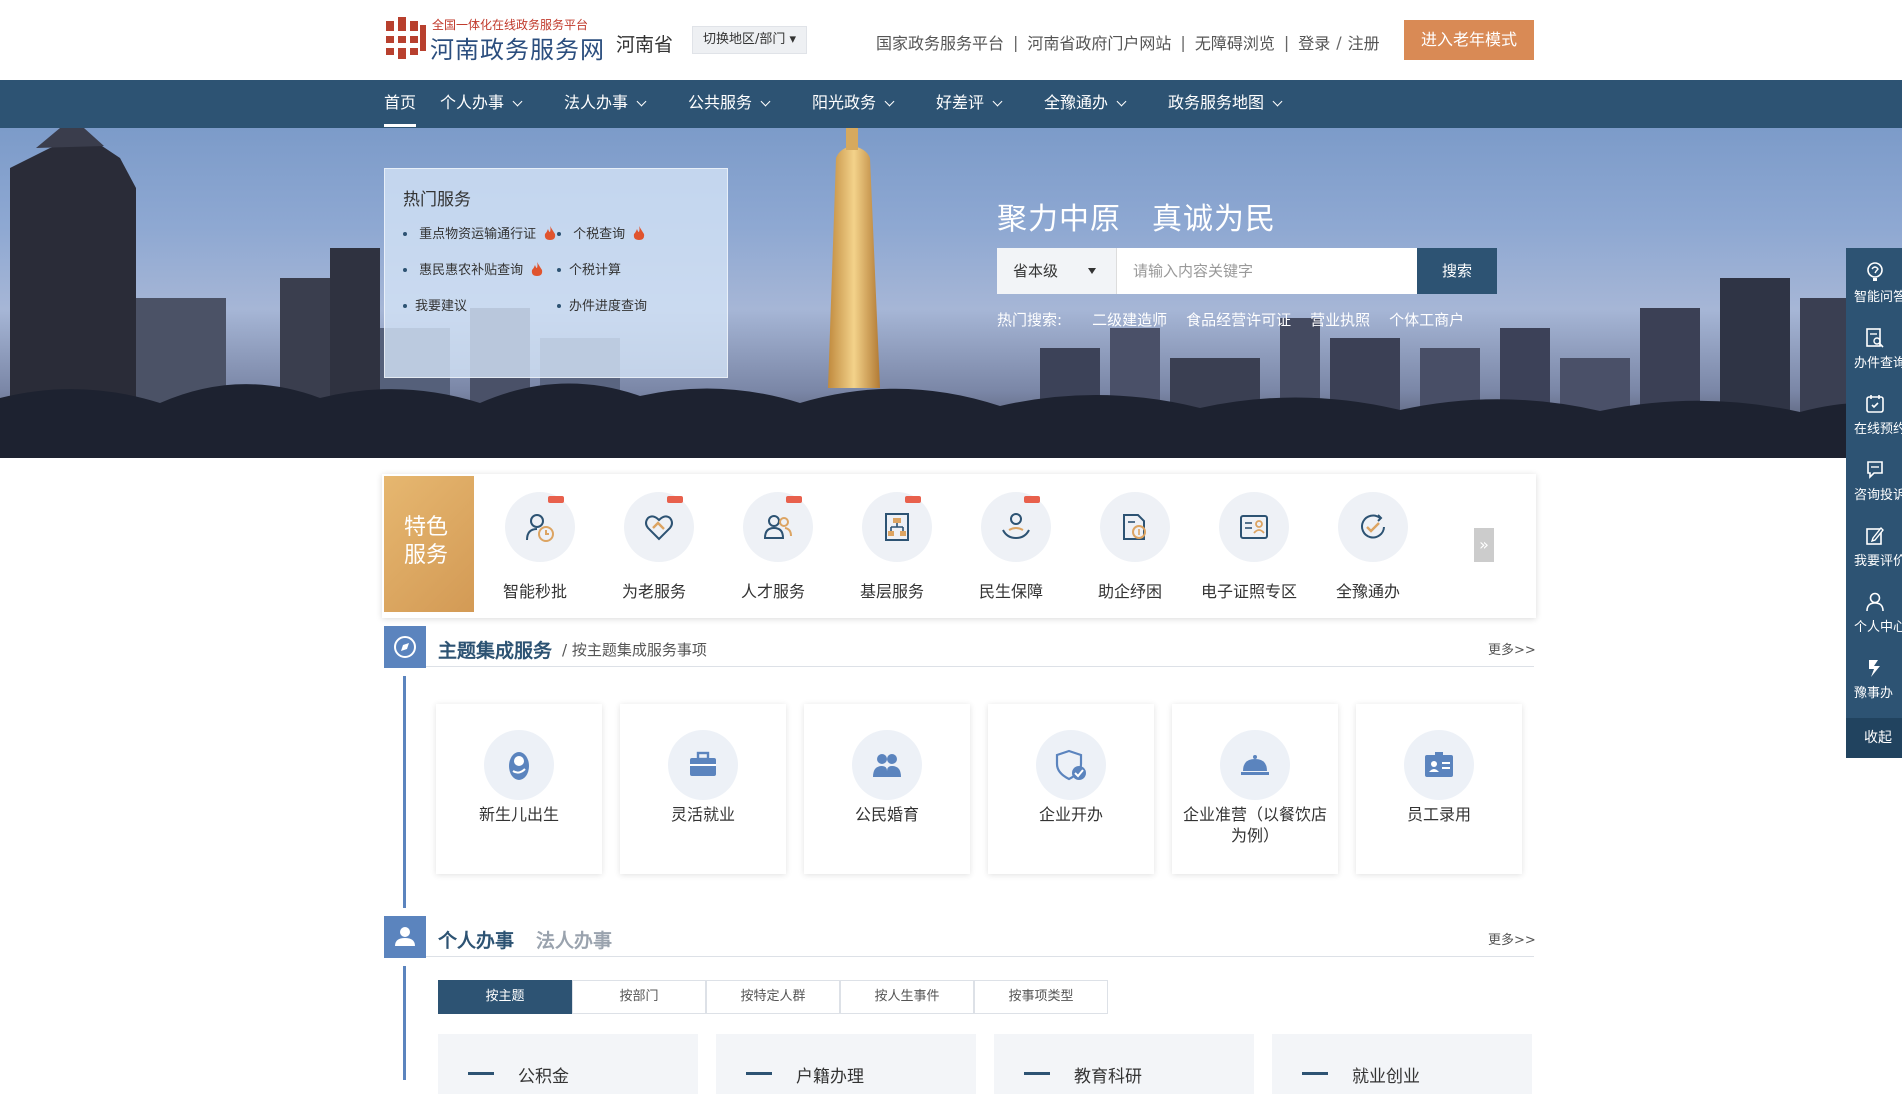 The width and height of the screenshot is (1902, 1094). What do you see at coordinates (435, 304) in the screenshot?
I see `hot-service-suggestion: 我要建议` at bounding box center [435, 304].